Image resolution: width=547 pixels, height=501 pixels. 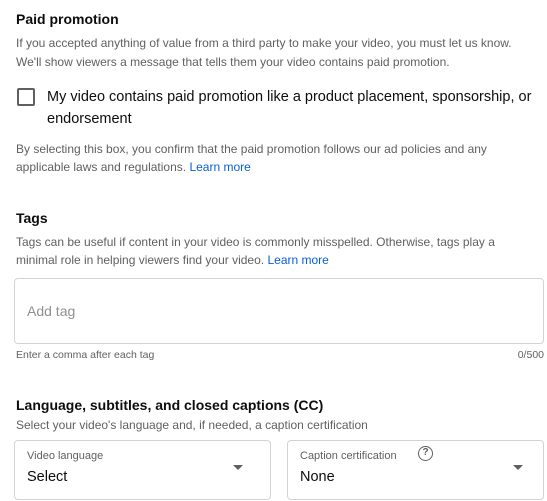 What do you see at coordinates (348, 456) in the screenshot?
I see `caption-certification-label: Caption certification` at bounding box center [348, 456].